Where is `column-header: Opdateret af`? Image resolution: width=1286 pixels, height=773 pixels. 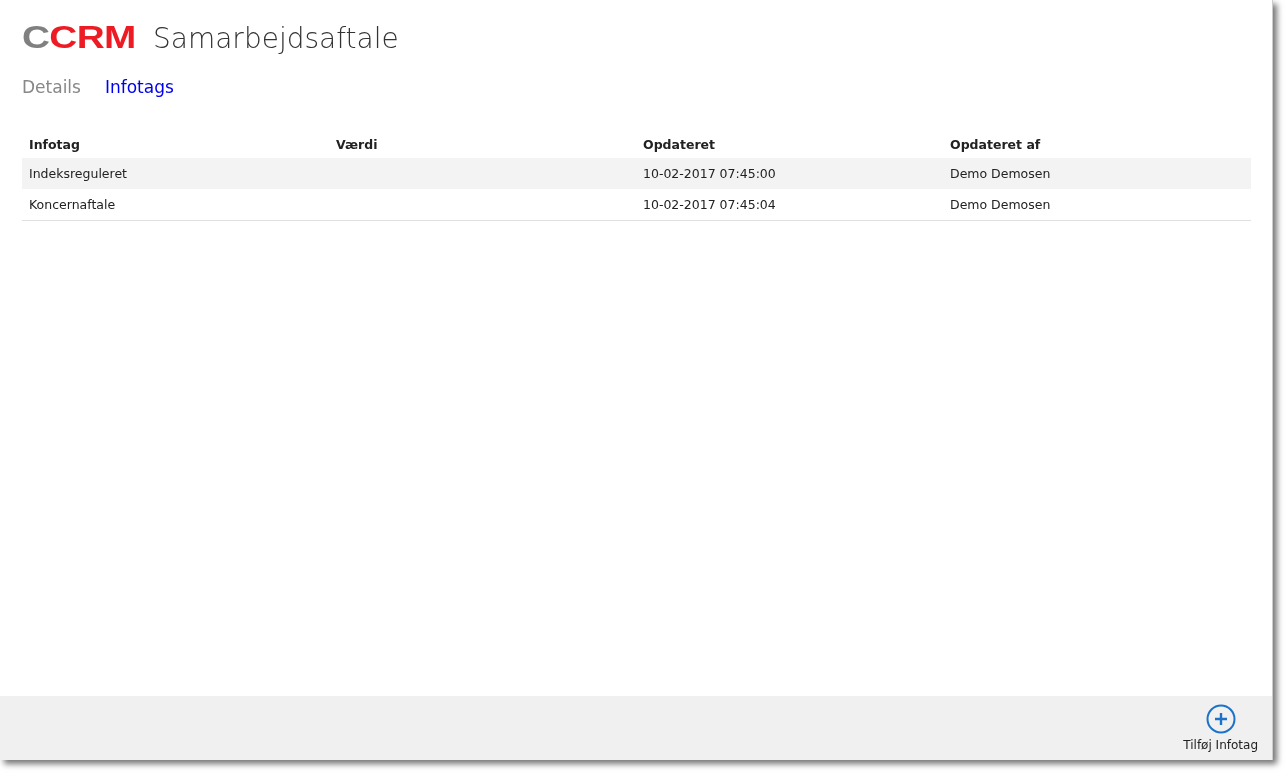 column-header: Opdateret af is located at coordinates (1097, 144).